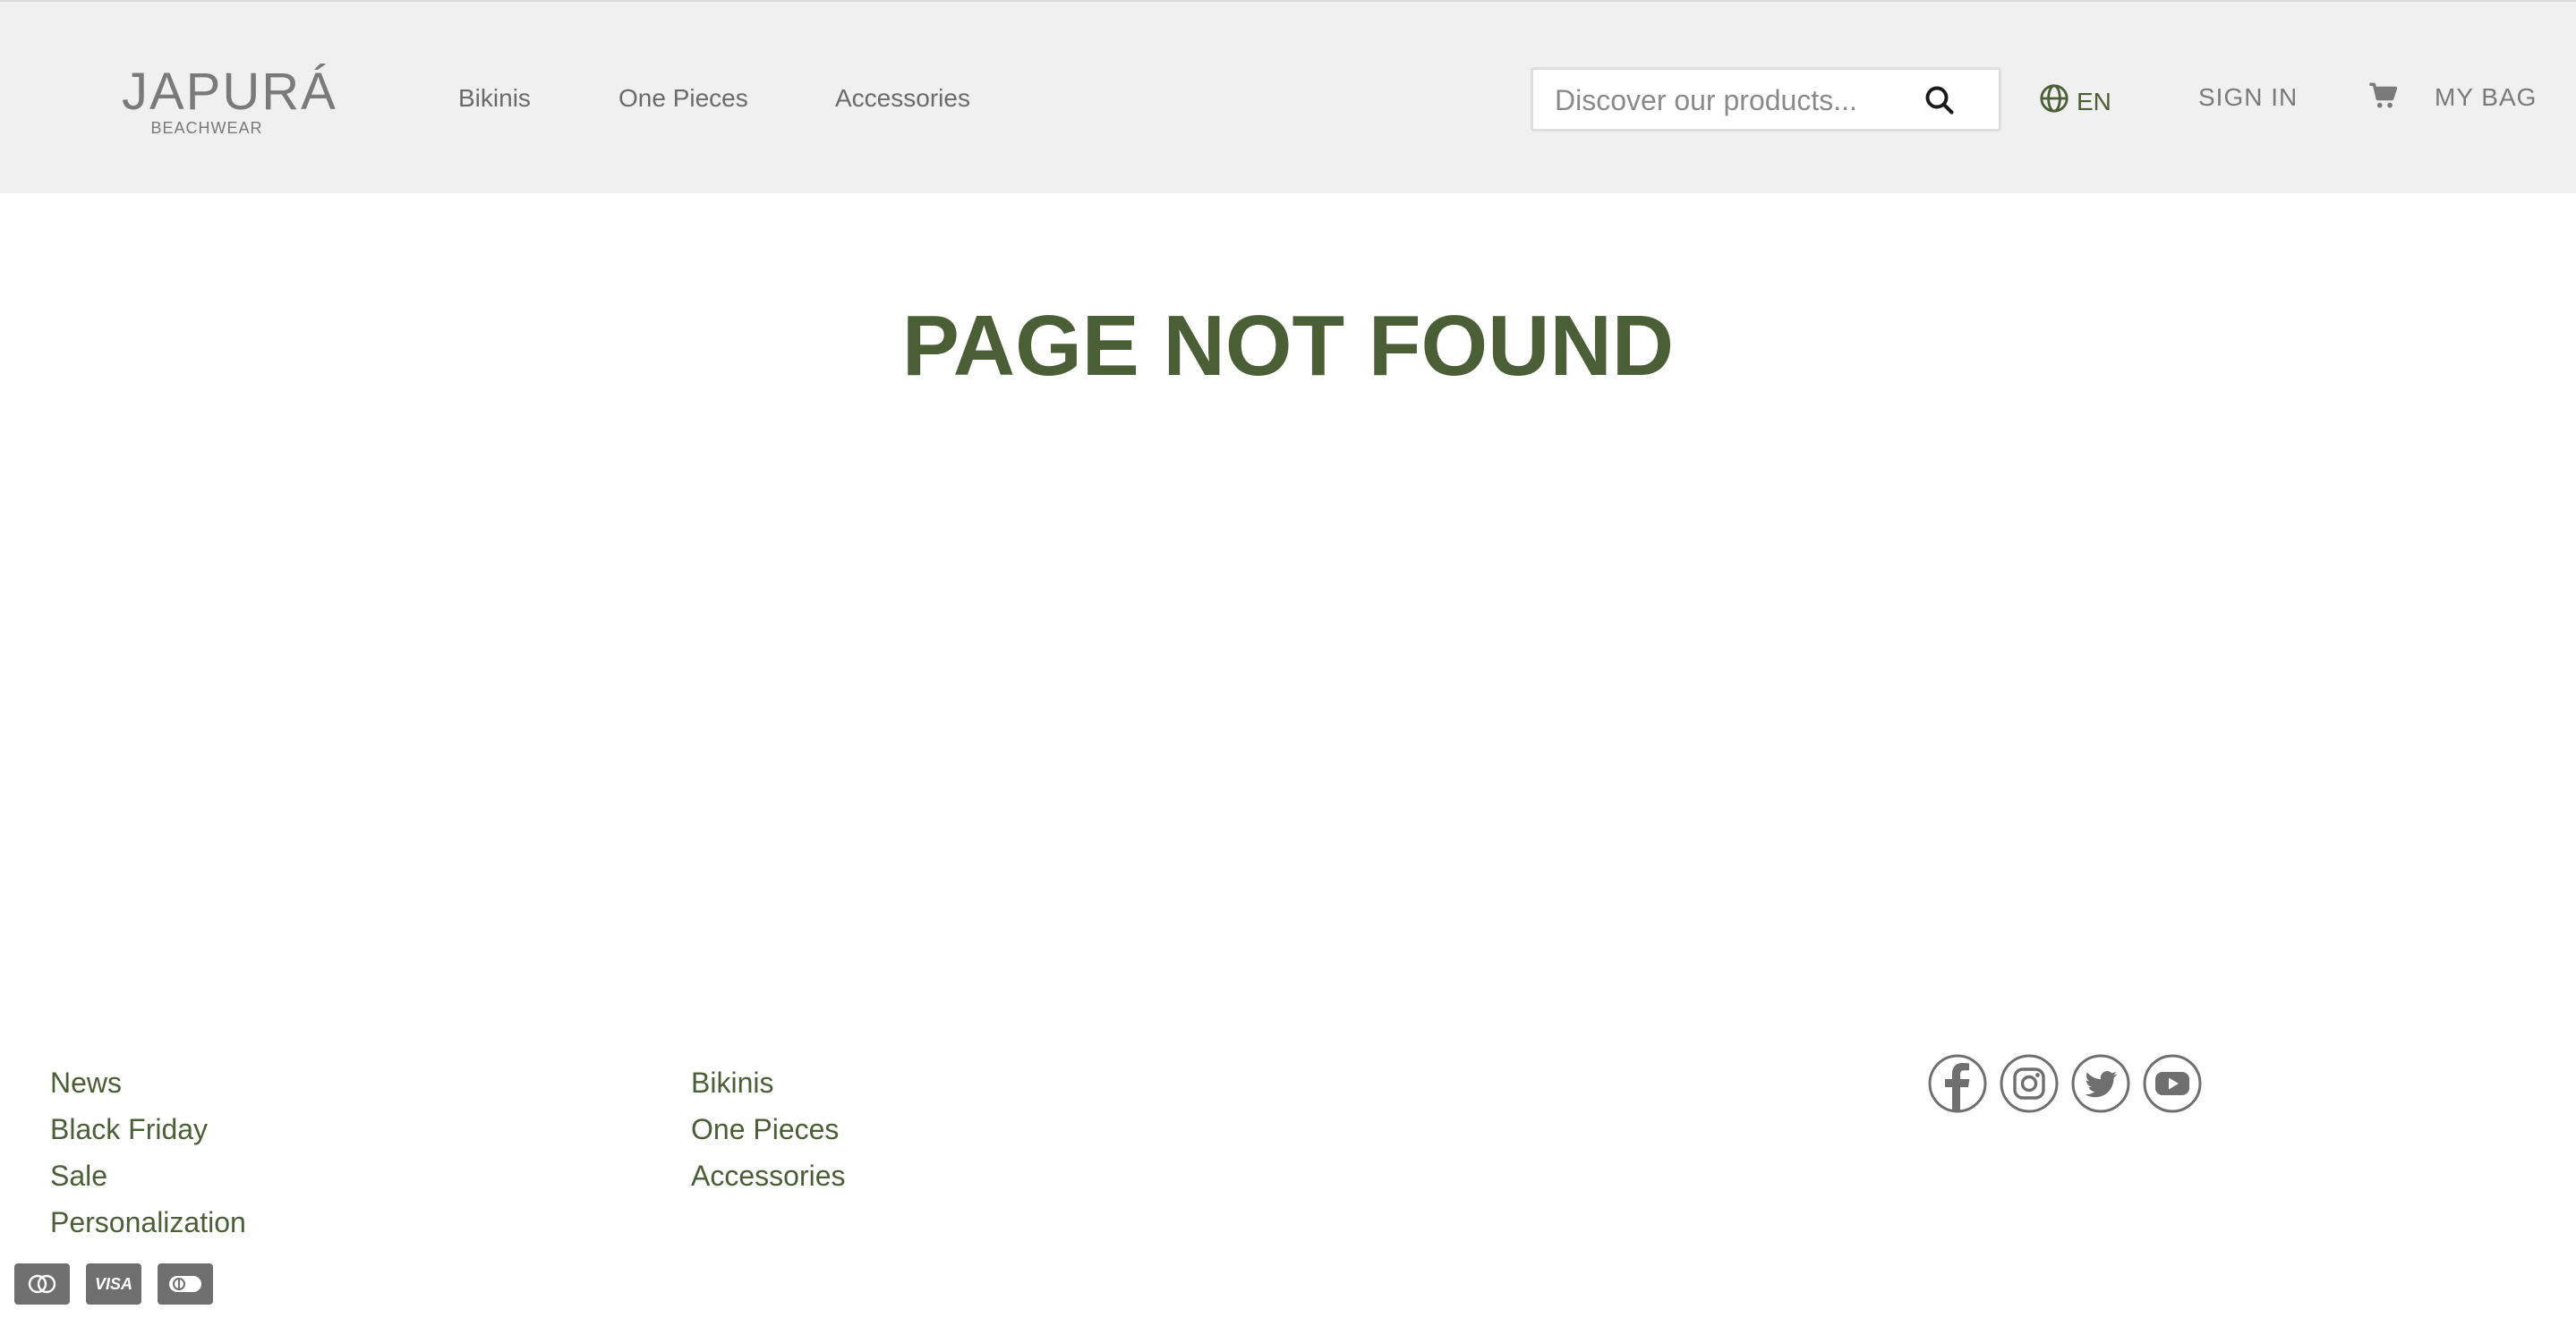  Describe the element at coordinates (2486, 97) in the screenshot. I see `my-bag-link: MY BAG` at that location.